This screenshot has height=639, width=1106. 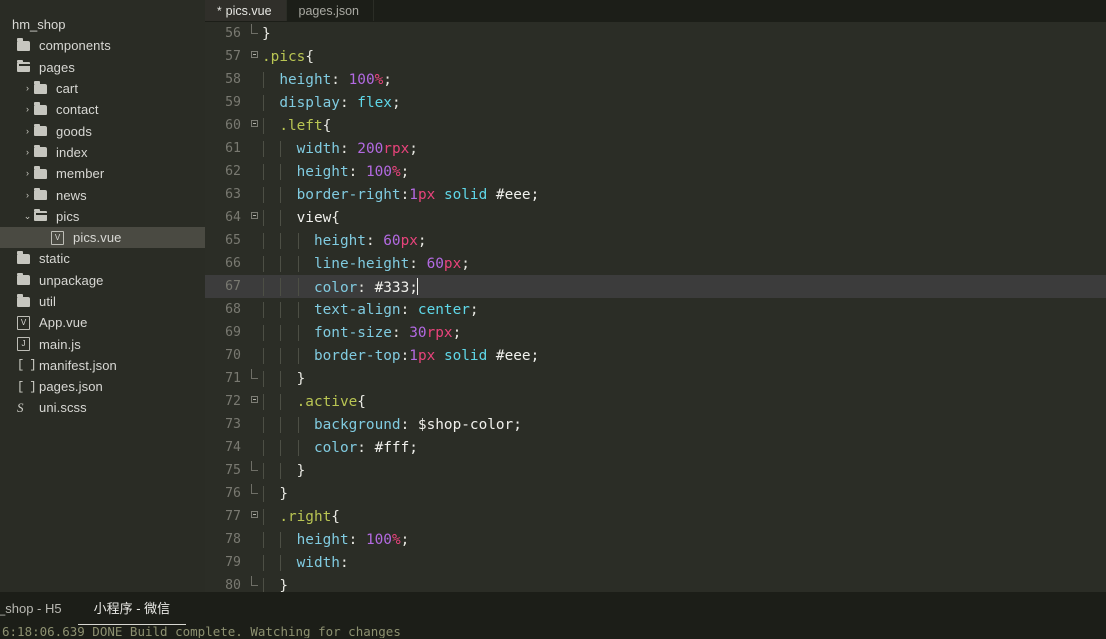 I want to click on code-line-69: 69 font-size: 30rpx;, so click(x=655, y=332).